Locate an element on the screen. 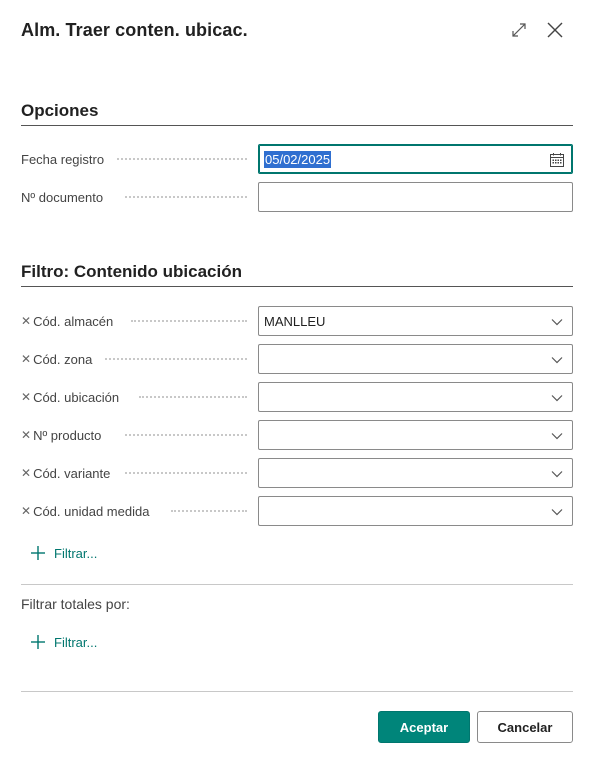 Image resolution: width=595 pixels, height=764 pixels. location-code-dropdown: MANLLEU is located at coordinates (415, 321).